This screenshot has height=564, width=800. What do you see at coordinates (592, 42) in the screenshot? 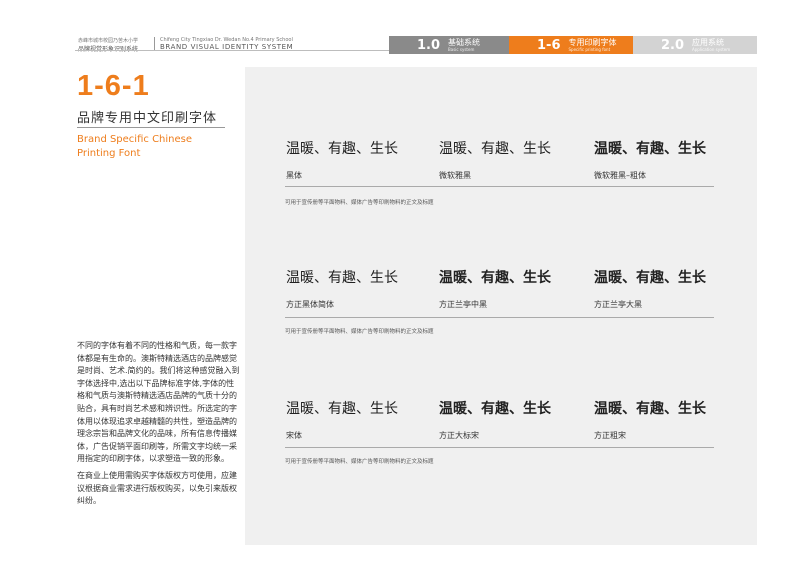
I see `tab-label-cn: 专用印刷字体` at bounding box center [592, 42].